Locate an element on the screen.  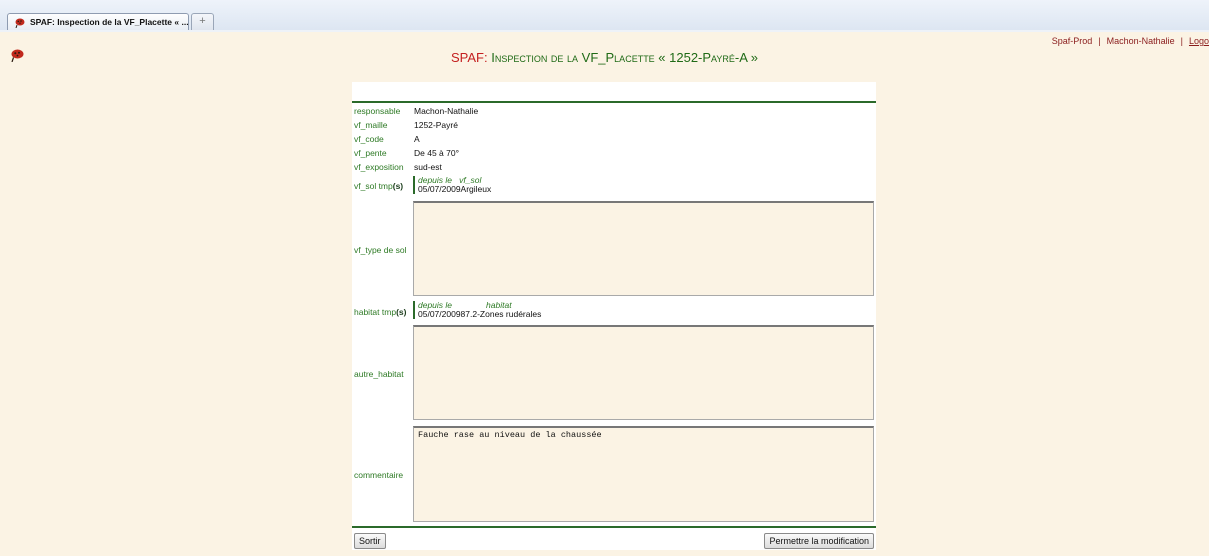
new-tab-icon: + is located at coordinates (202, 21).